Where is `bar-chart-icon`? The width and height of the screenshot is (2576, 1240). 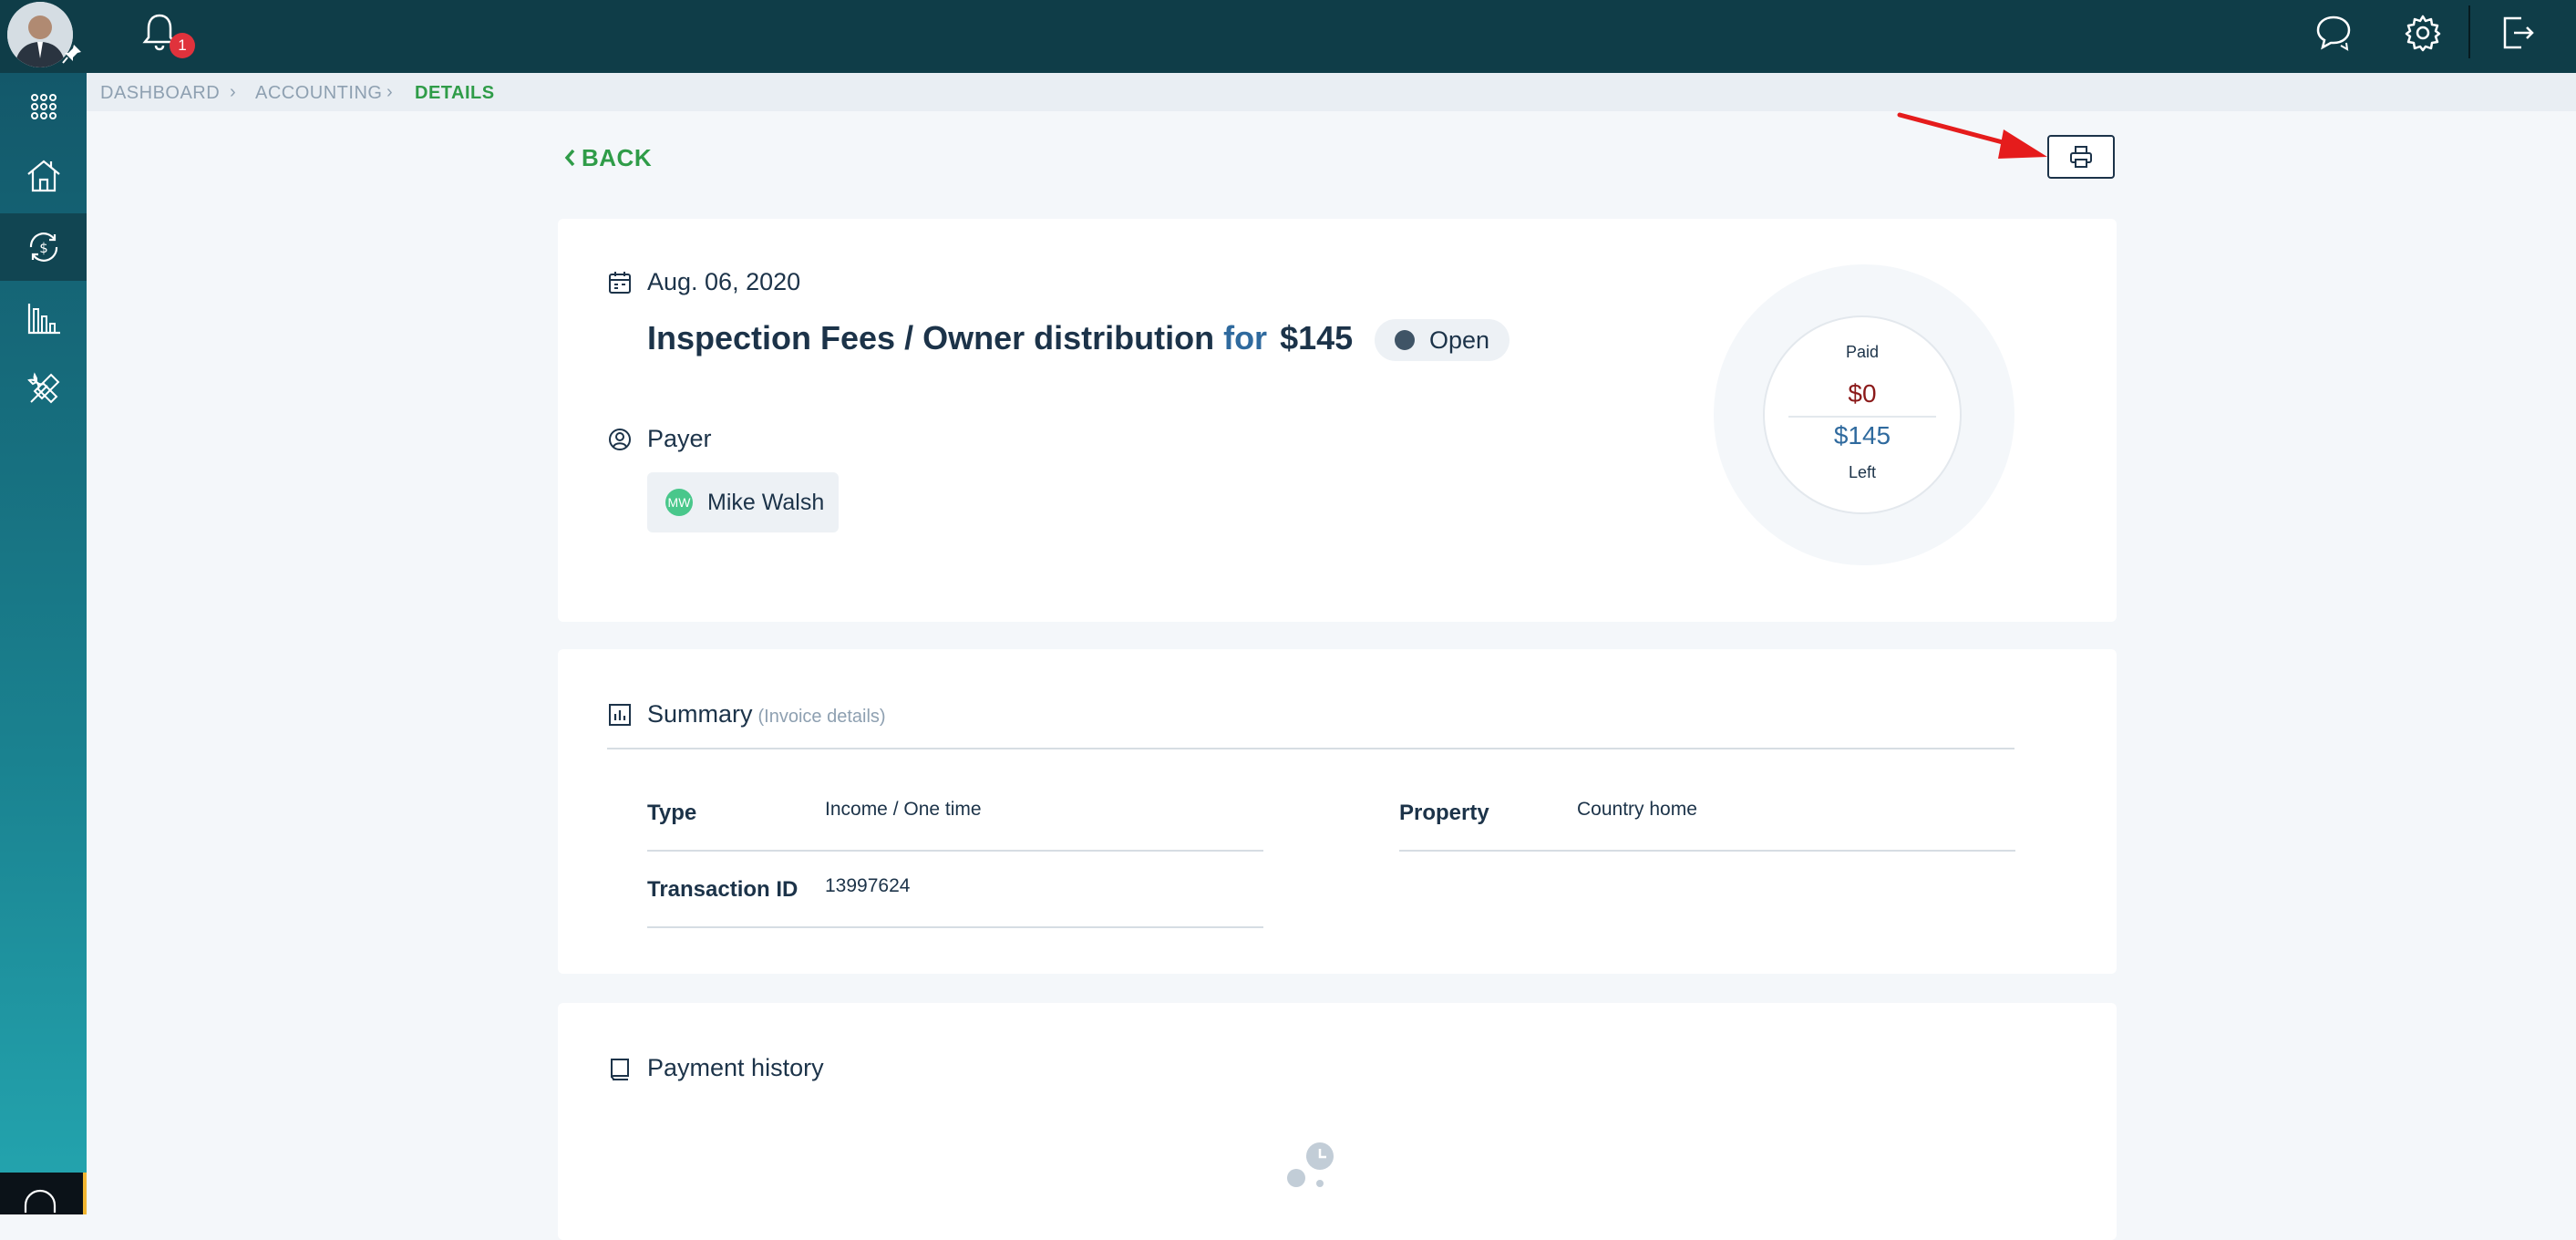 bar-chart-icon is located at coordinates (43, 319).